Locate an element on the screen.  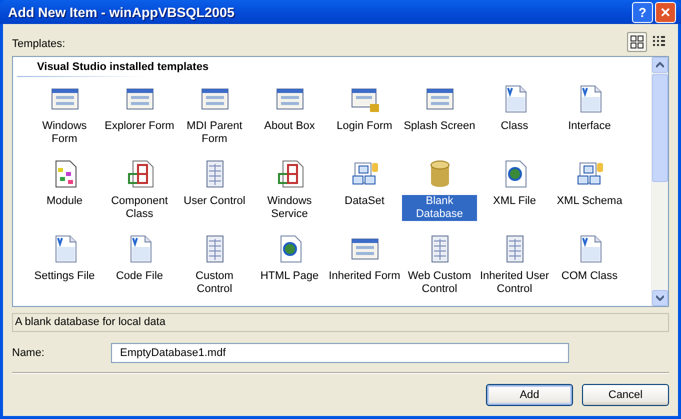
template-label: Blank Database is located at coordinates (439, 208).